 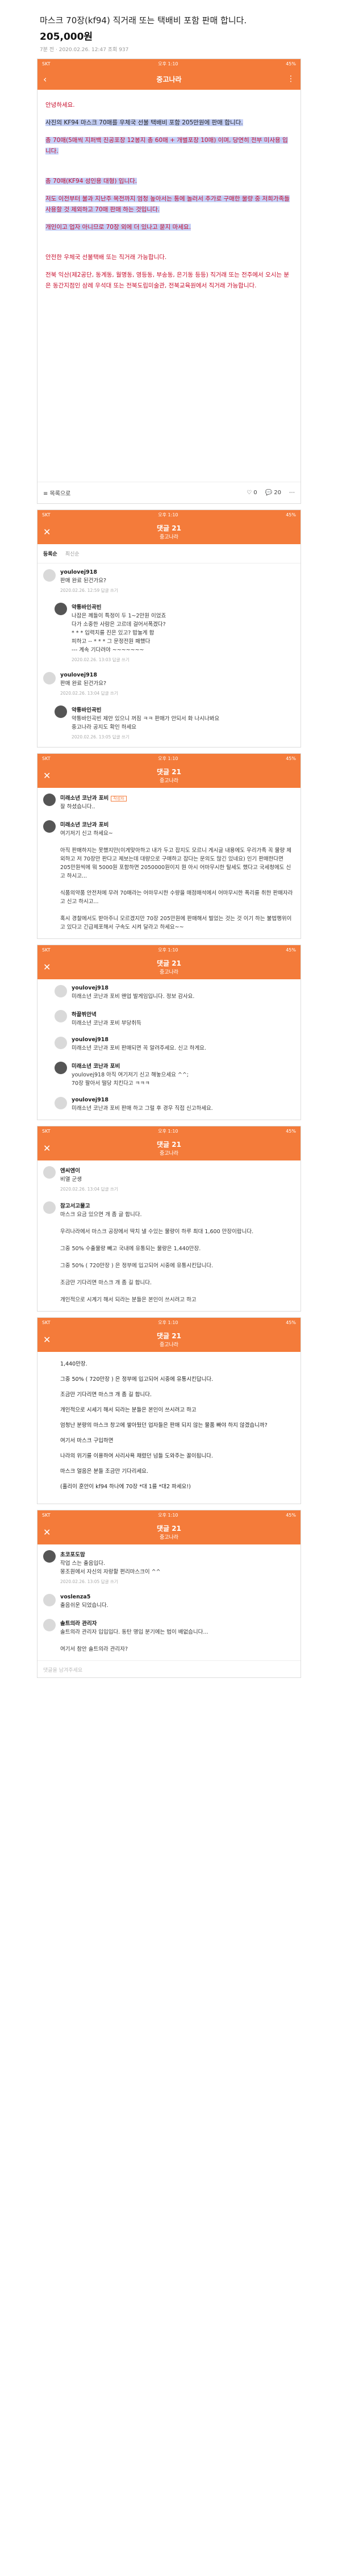 I want to click on comment-author: 초코포도맘, so click(x=177, y=1554).